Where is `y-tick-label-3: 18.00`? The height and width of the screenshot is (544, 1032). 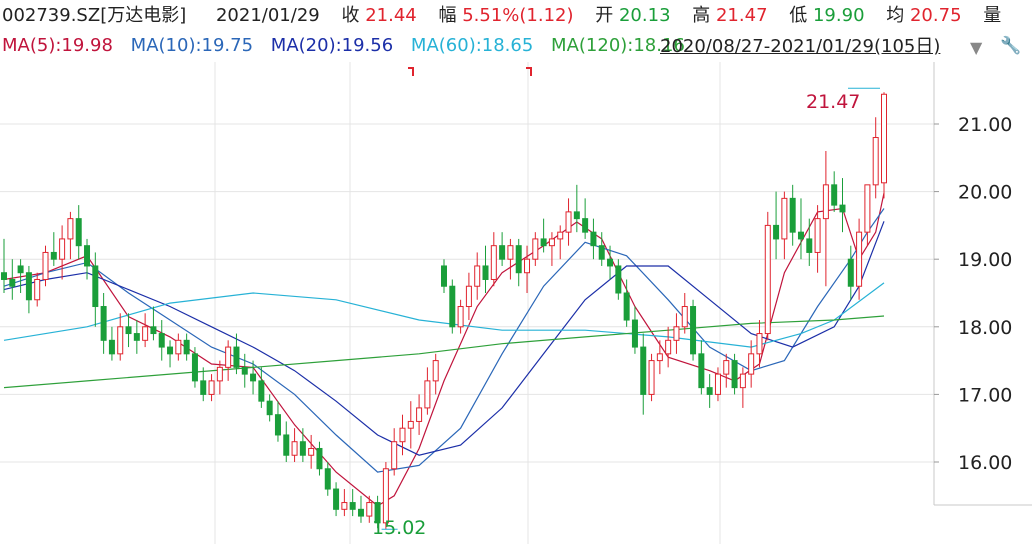 y-tick-label-3: 18.00 is located at coordinates (985, 328).